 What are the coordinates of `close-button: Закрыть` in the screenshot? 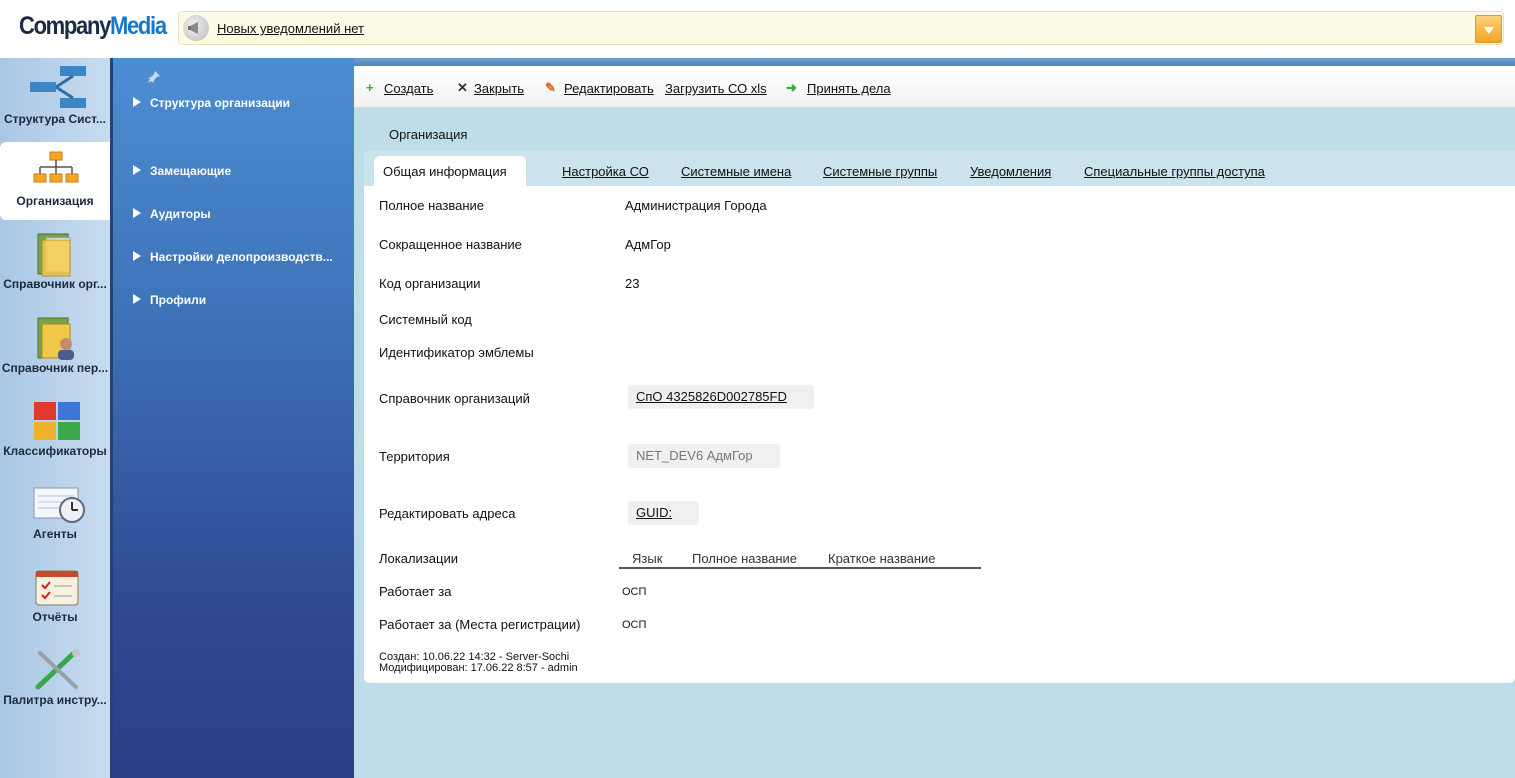 It's located at (499, 88).